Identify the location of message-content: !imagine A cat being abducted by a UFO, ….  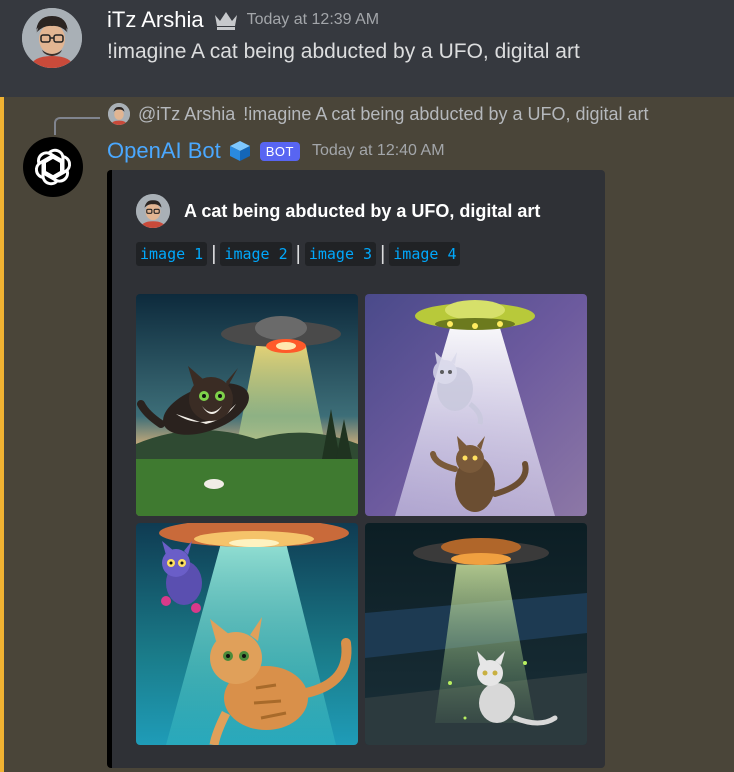
(343, 51).